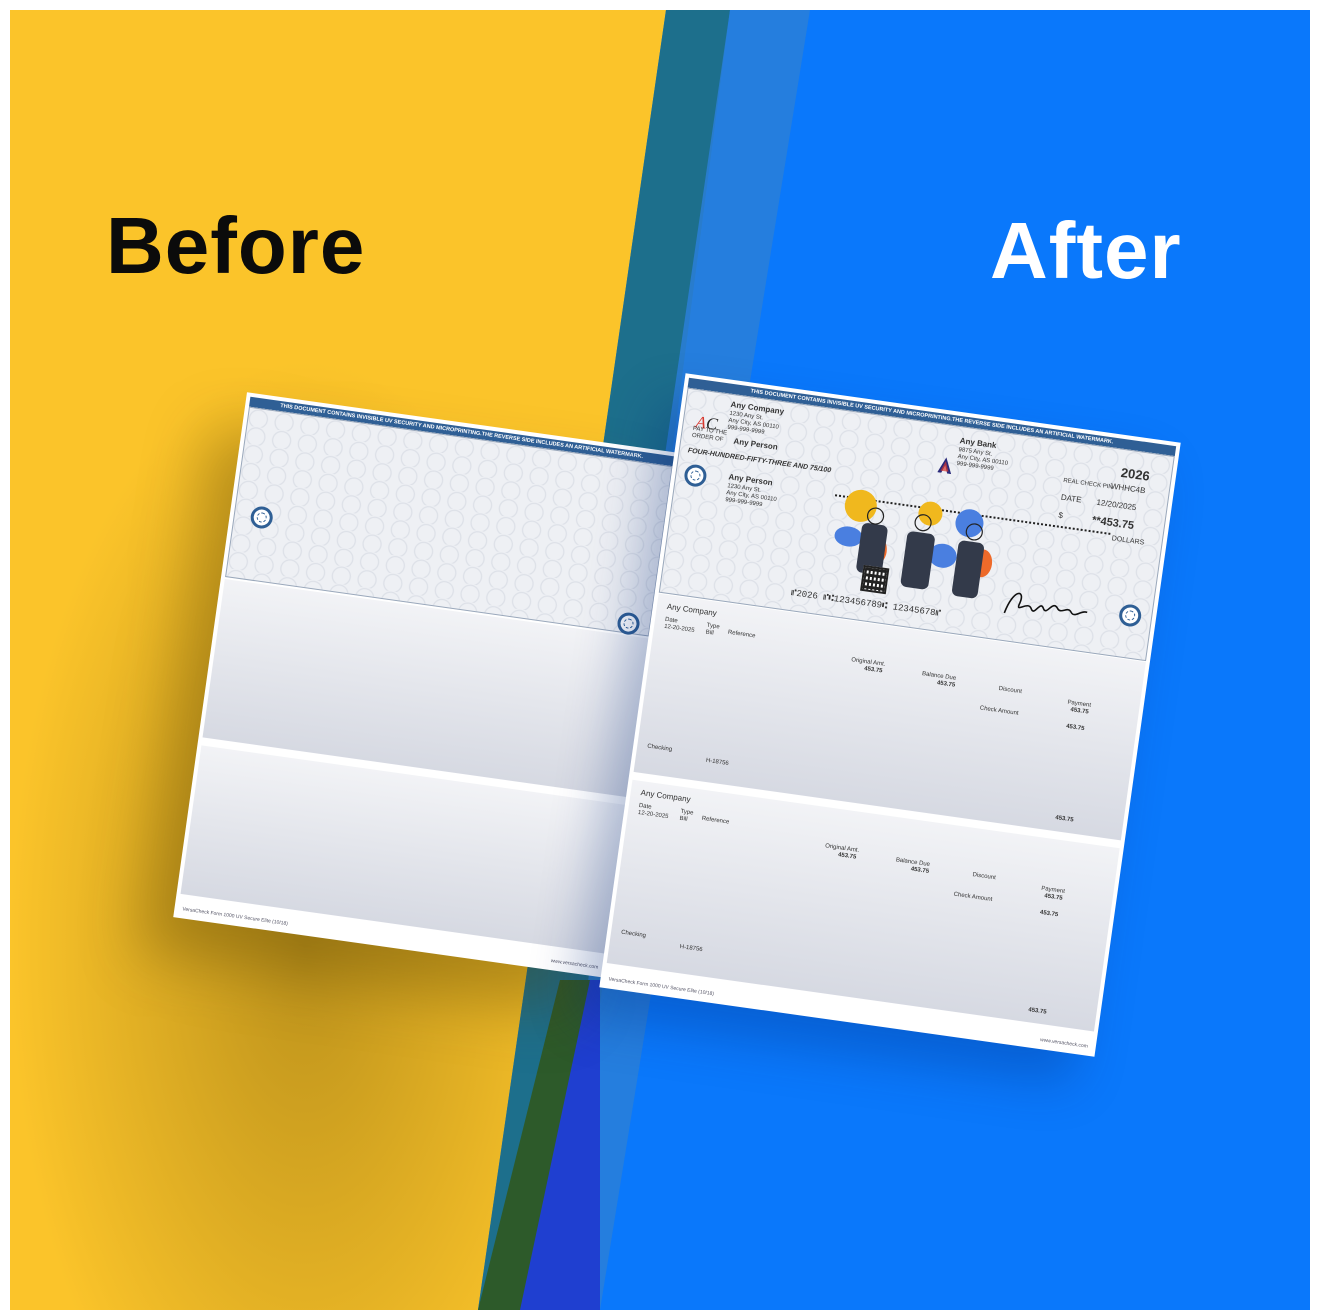  What do you see at coordinates (875, 579) in the screenshot?
I see `qr-code-icon` at bounding box center [875, 579].